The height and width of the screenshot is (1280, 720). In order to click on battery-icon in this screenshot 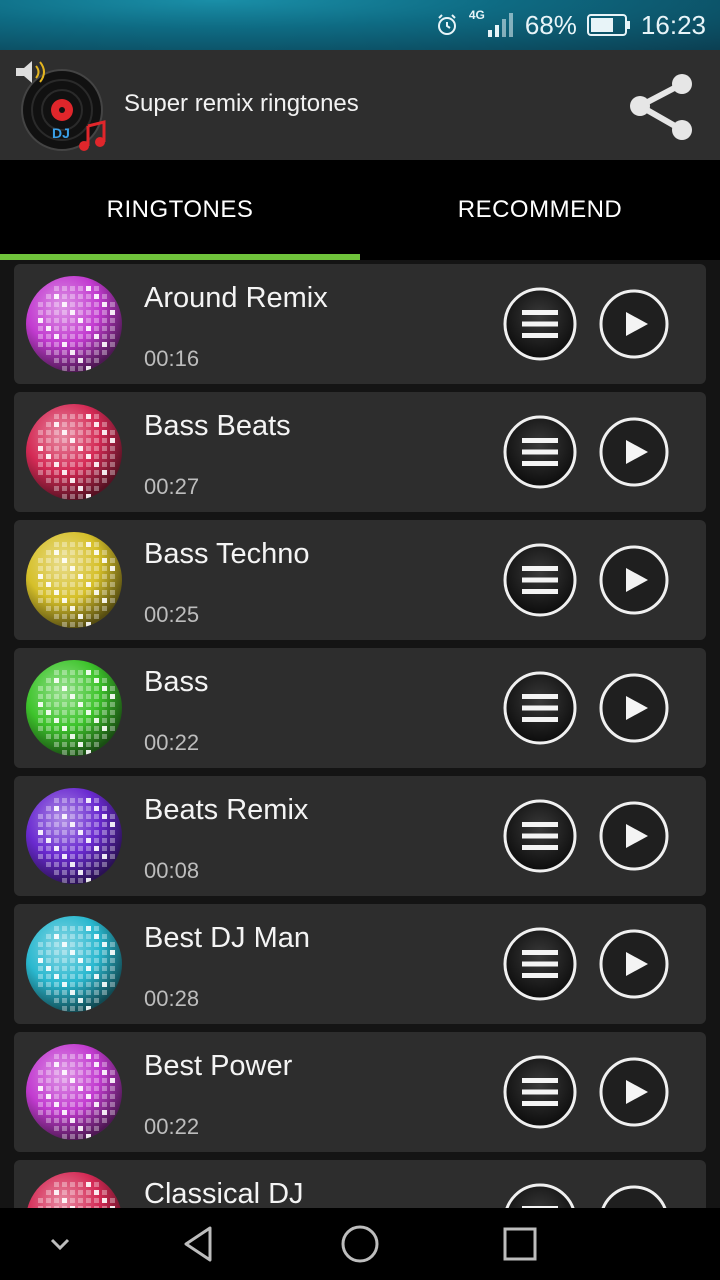, I will do `click(608, 25)`.